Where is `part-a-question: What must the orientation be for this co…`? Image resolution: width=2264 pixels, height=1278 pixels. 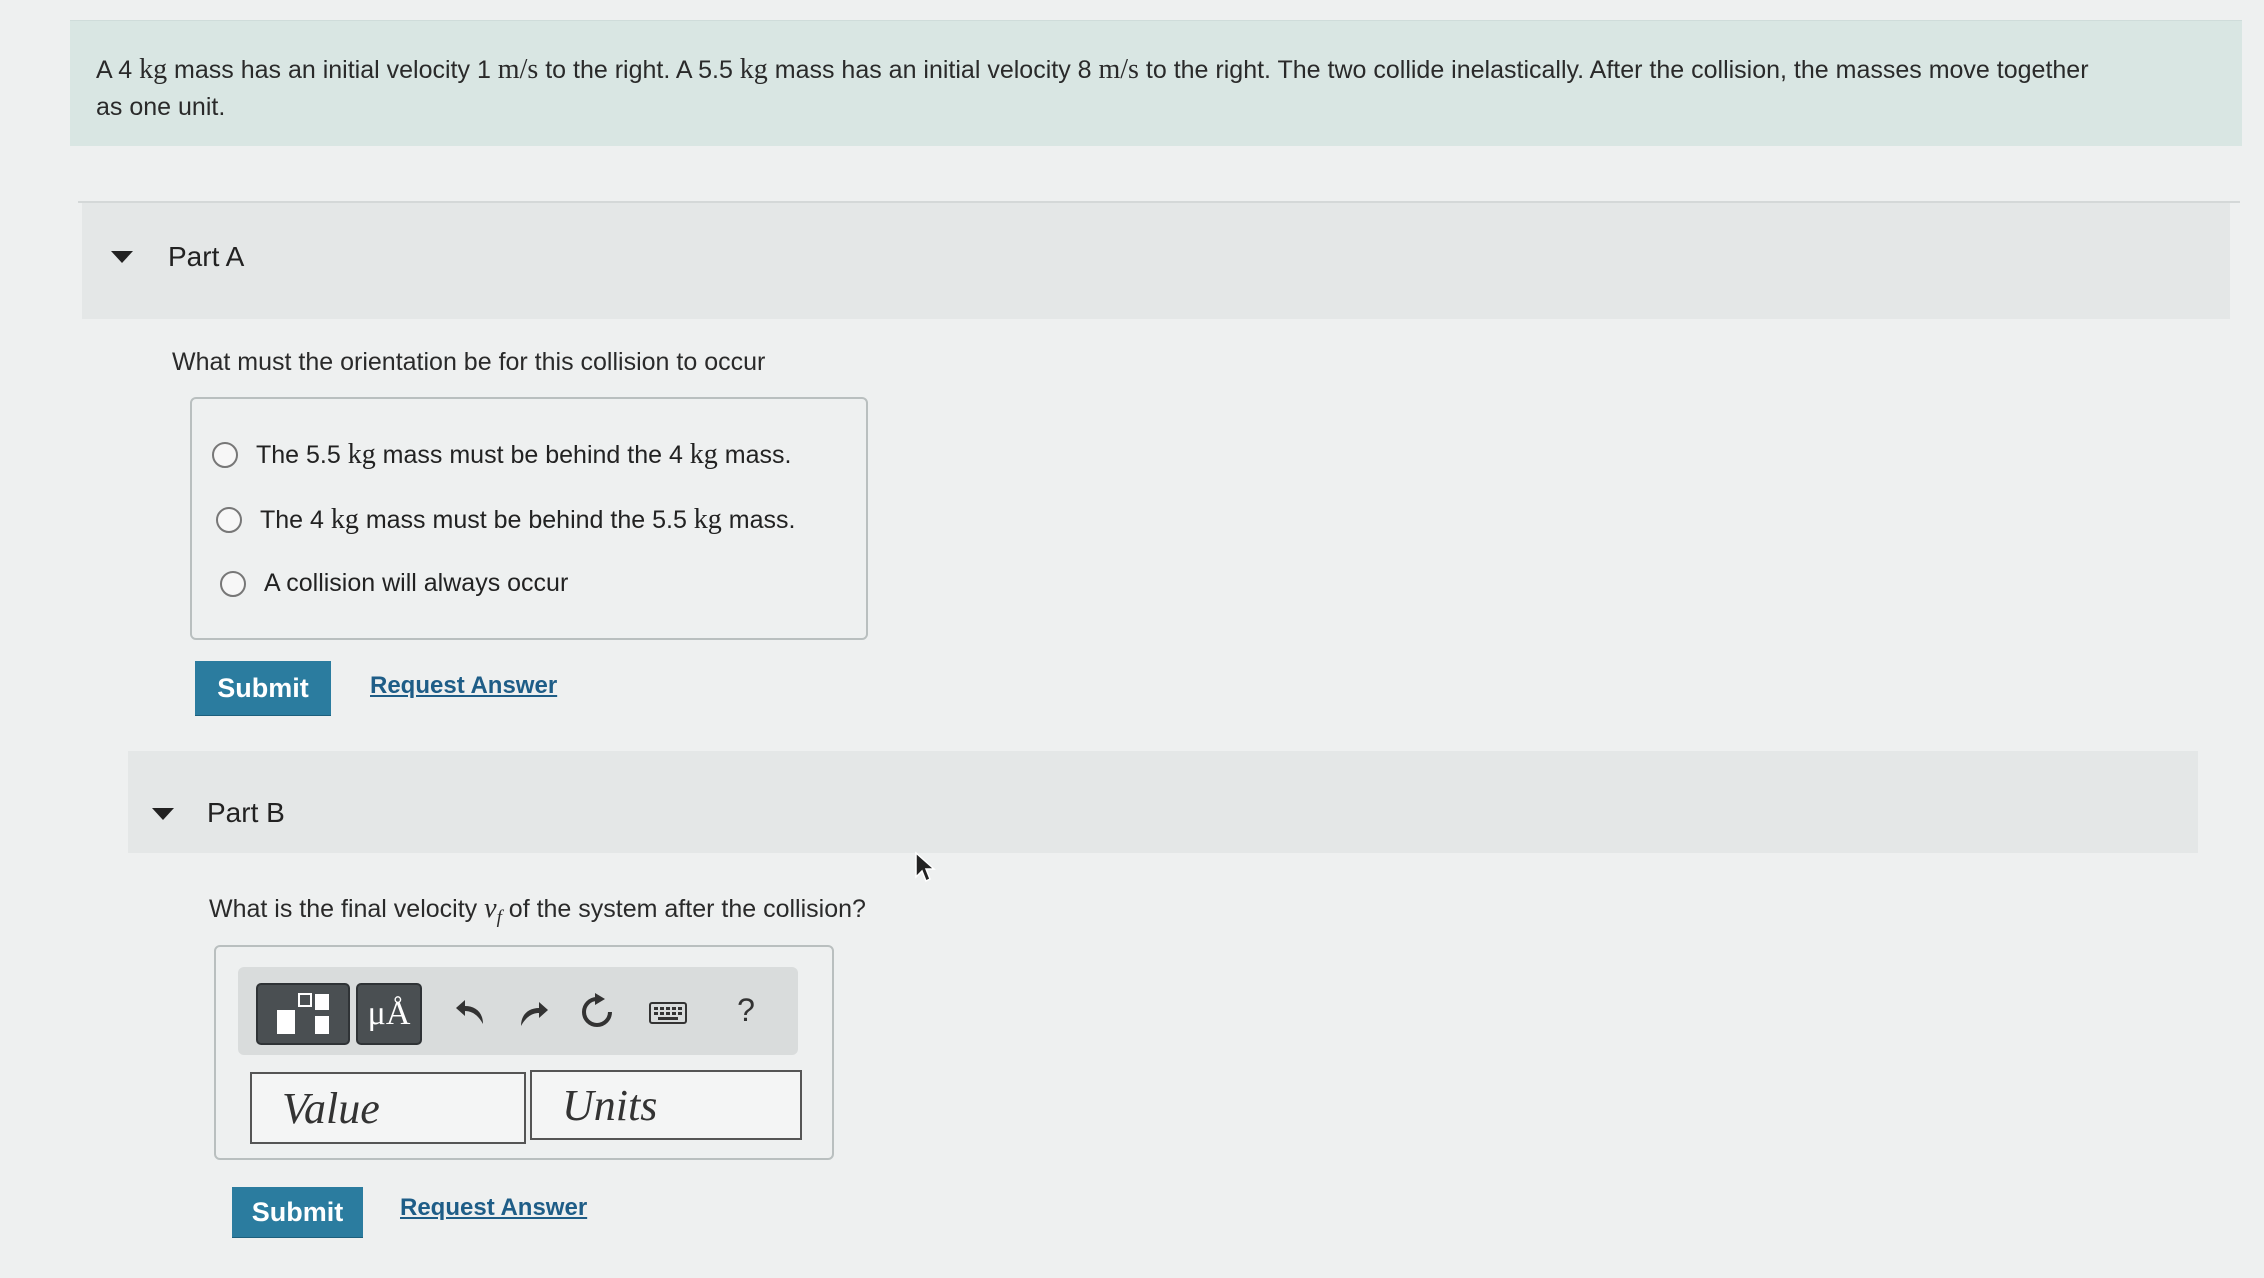 part-a-question: What must the orientation be for this co… is located at coordinates (469, 362).